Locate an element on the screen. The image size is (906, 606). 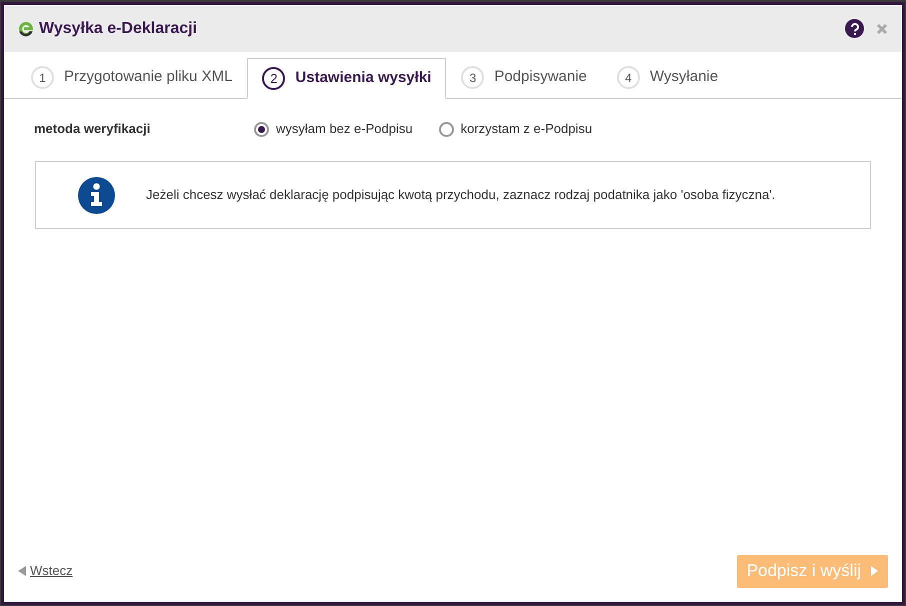
window-title: Wysyłka e-Deklaracji is located at coordinates (118, 28).